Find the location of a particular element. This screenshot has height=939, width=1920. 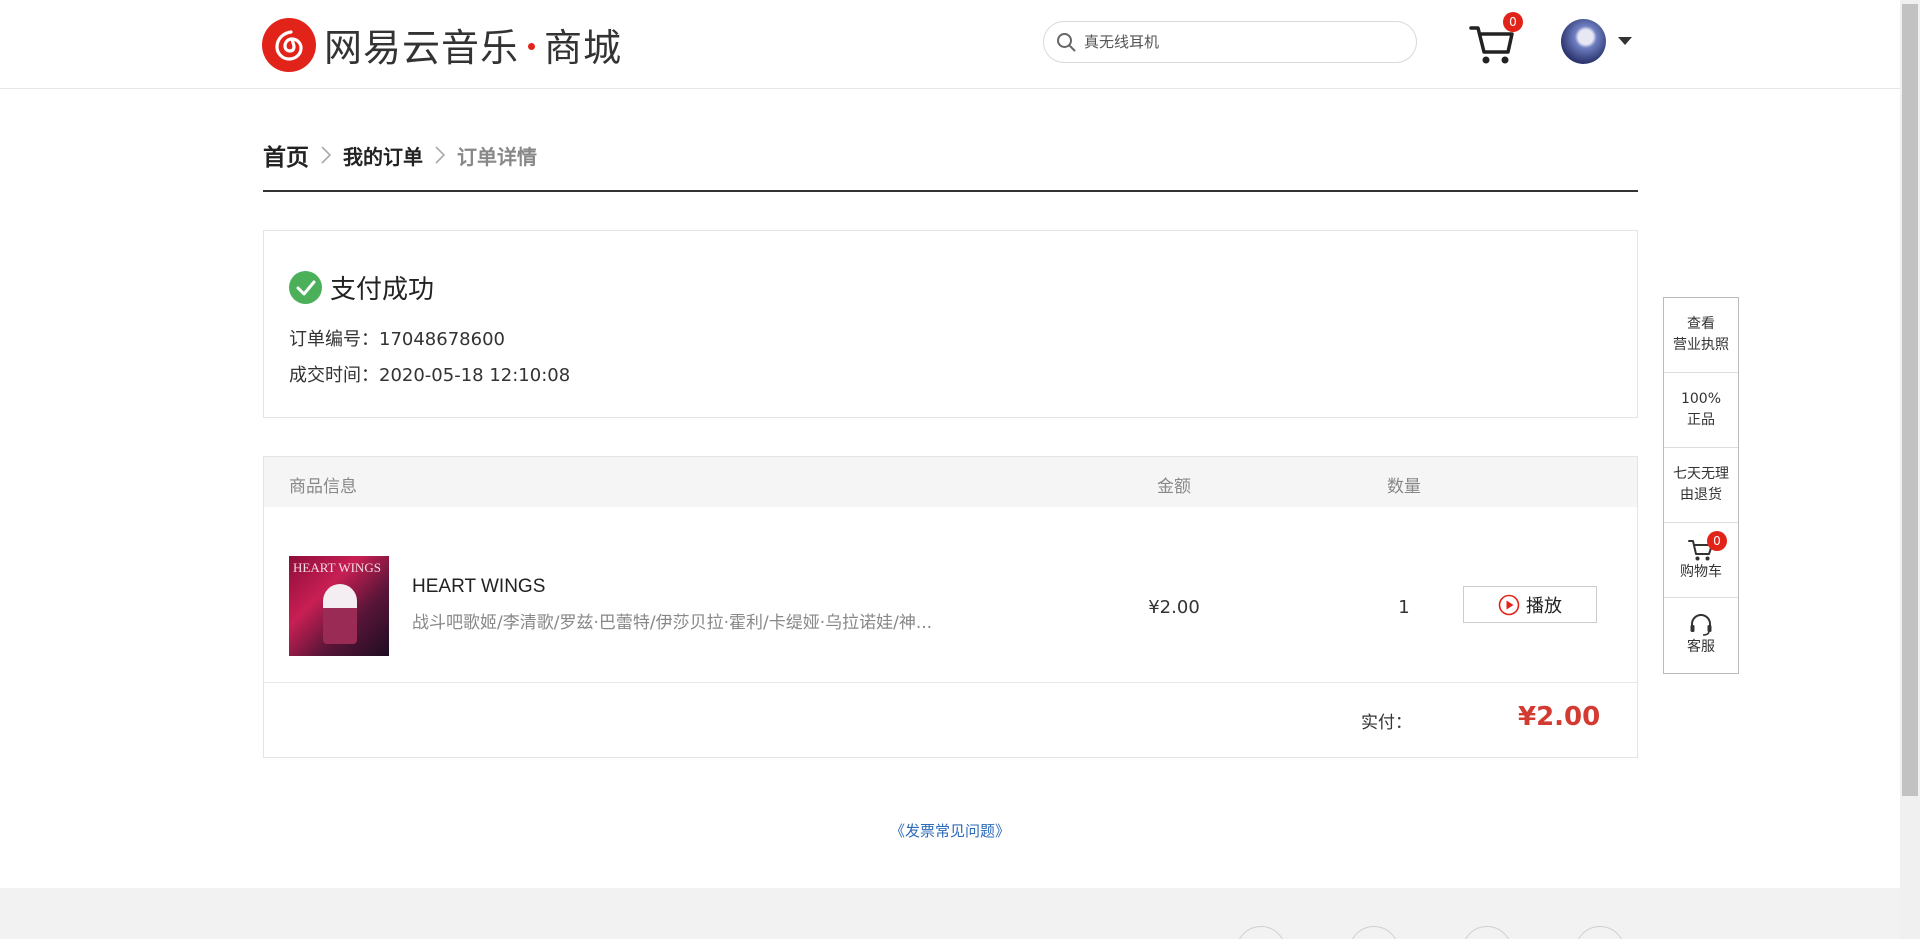

invoice-faq-link: 《发票常见问题》 is located at coordinates (950, 830).